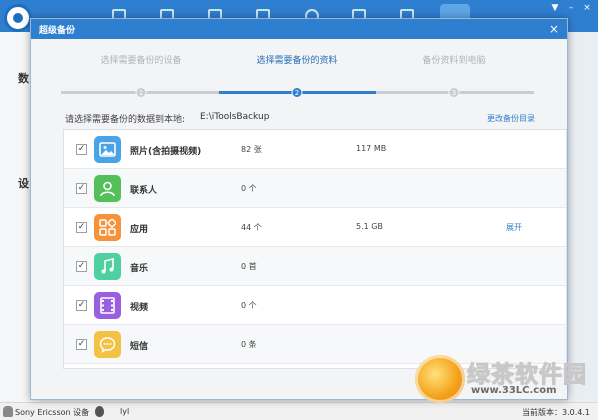 This screenshot has width=598, height=420. I want to click on dialog-titlebar: 超级备份 ×, so click(299, 29).